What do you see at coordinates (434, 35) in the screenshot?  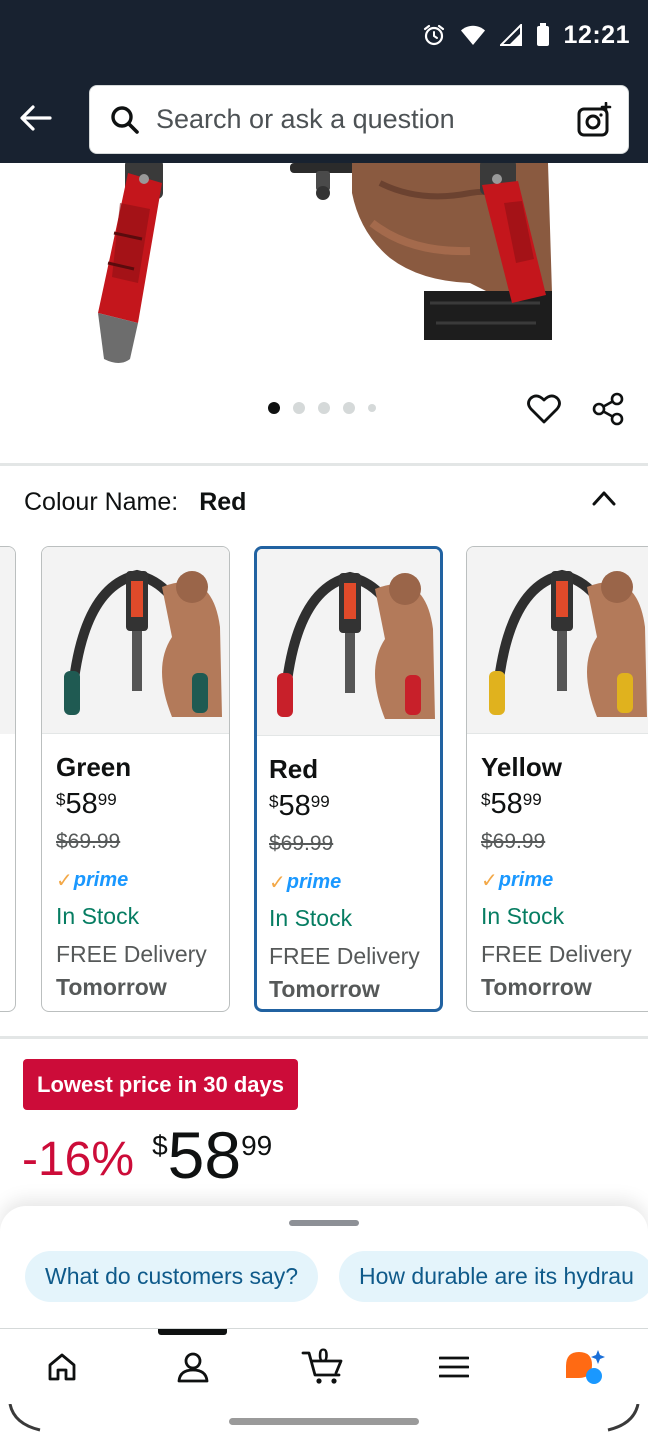 I see `alarm-icon` at bounding box center [434, 35].